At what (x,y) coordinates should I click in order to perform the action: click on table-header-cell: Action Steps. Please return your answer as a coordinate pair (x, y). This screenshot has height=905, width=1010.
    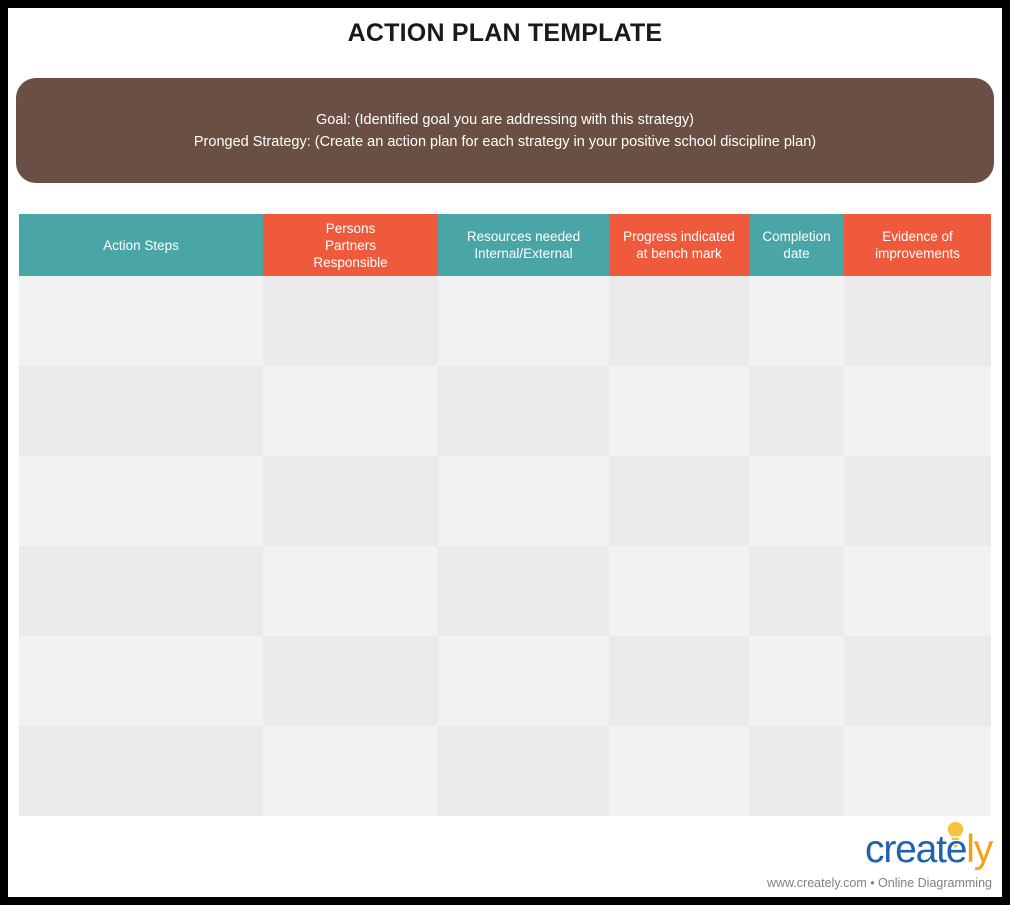
    Looking at the image, I should click on (141, 245).